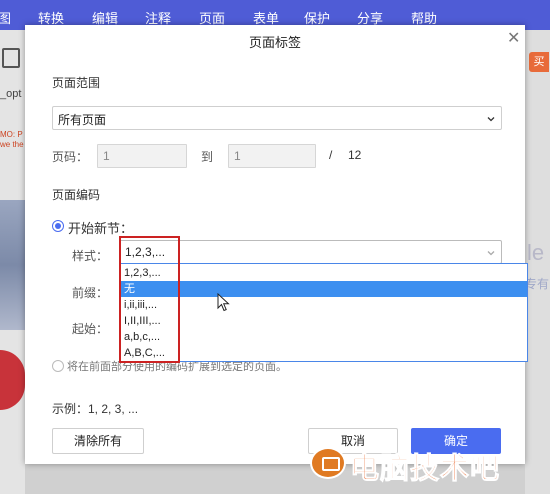 This screenshot has height=494, width=550. I want to click on page-to-input: 1, so click(272, 156).